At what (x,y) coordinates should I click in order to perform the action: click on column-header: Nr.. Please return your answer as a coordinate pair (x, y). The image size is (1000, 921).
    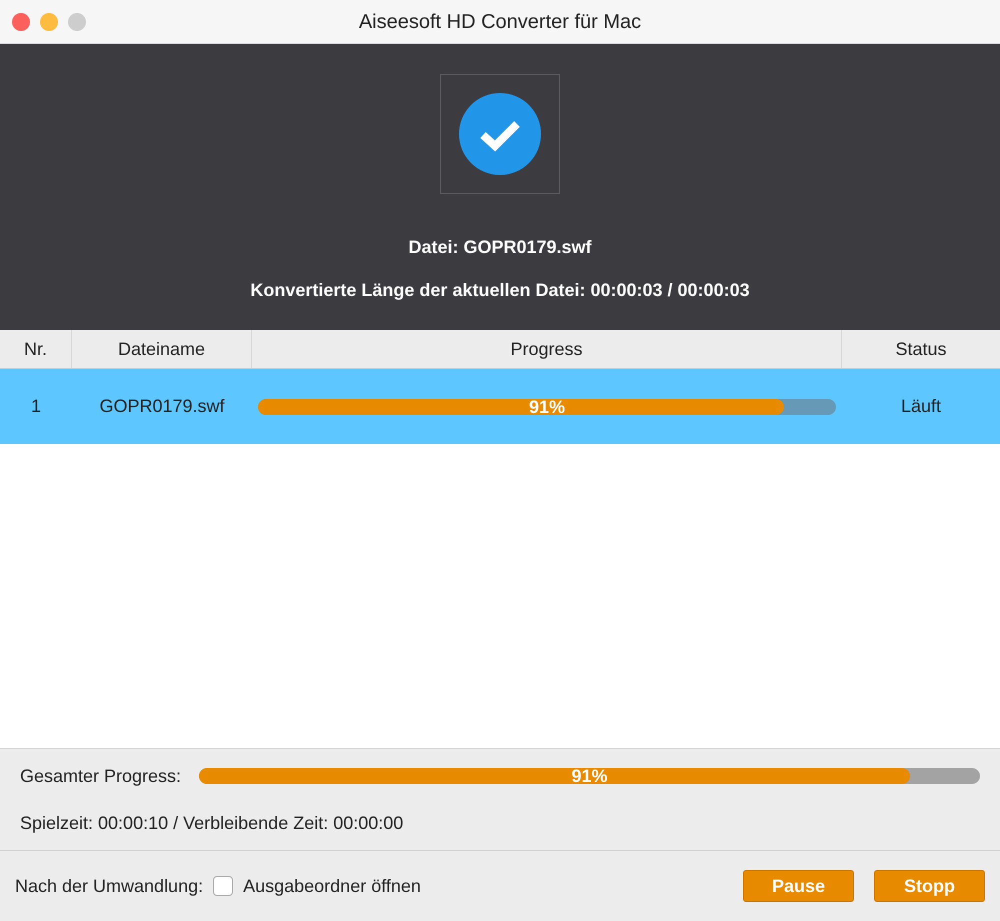
    Looking at the image, I should click on (36, 349).